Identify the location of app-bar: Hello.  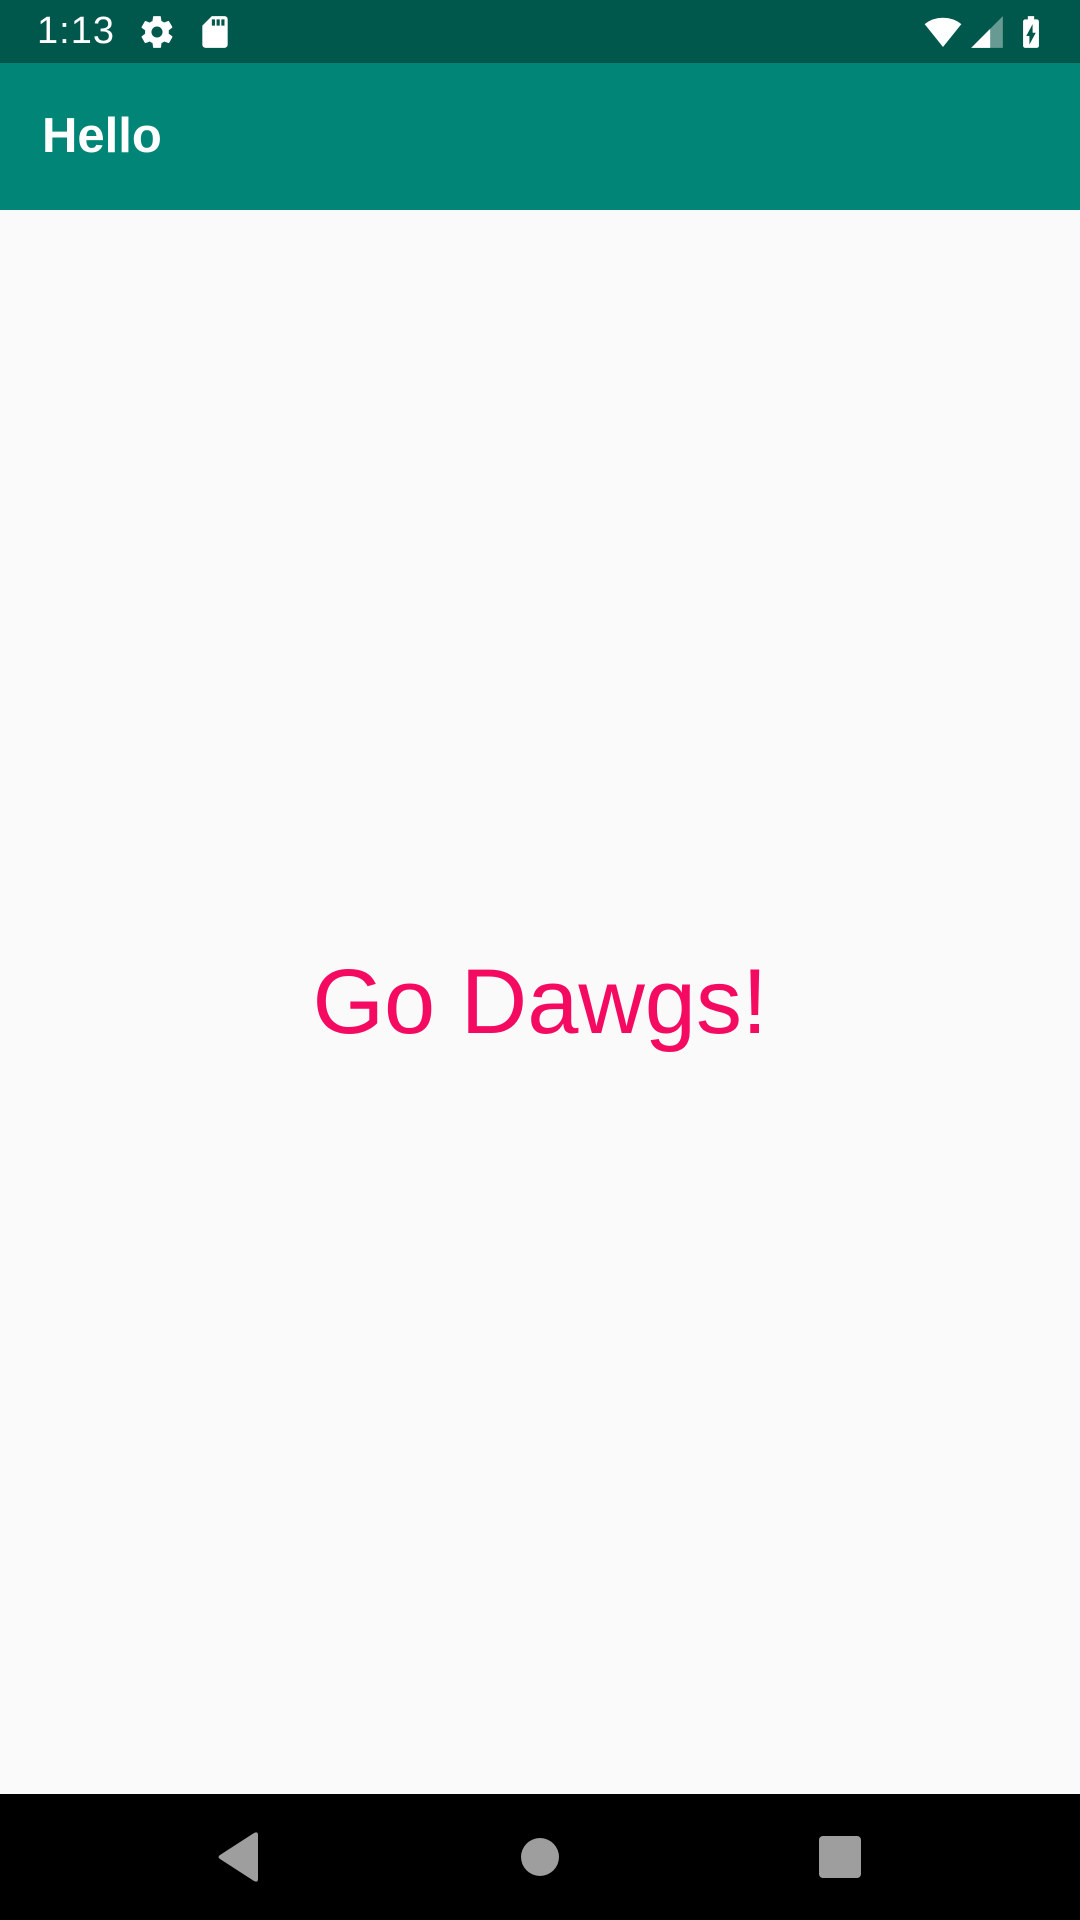
(540, 136).